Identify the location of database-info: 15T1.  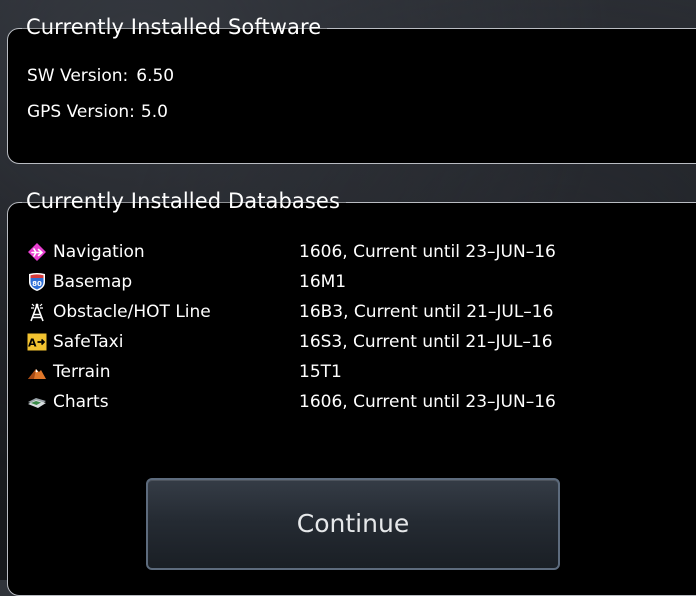
(320, 372).